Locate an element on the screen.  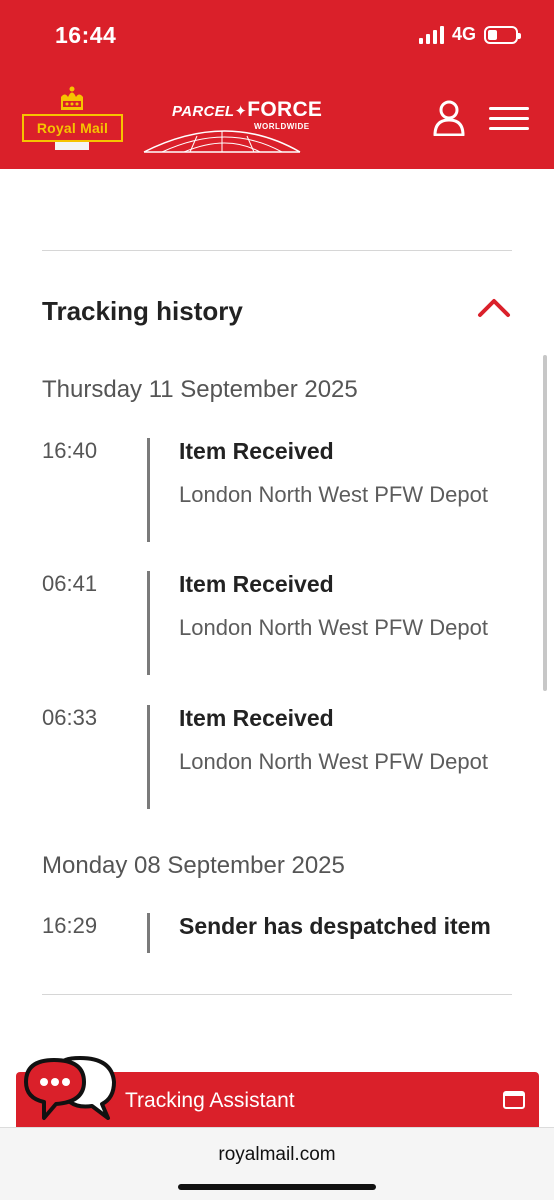
status-time: 16:44 is located at coordinates (86, 35).